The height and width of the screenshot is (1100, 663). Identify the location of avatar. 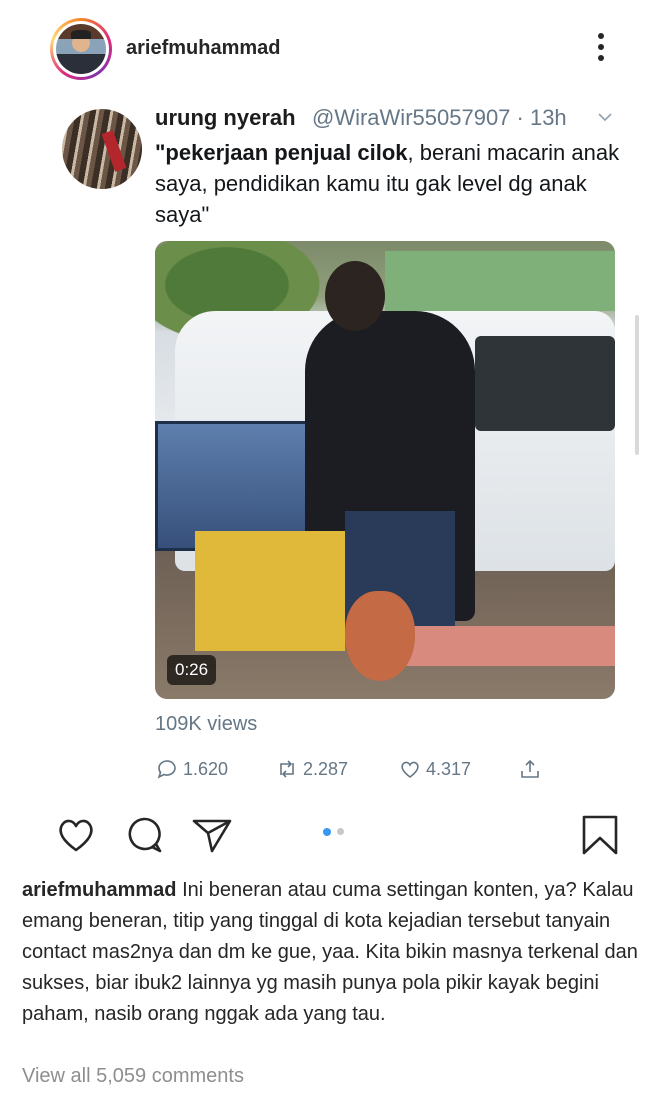
(81, 49).